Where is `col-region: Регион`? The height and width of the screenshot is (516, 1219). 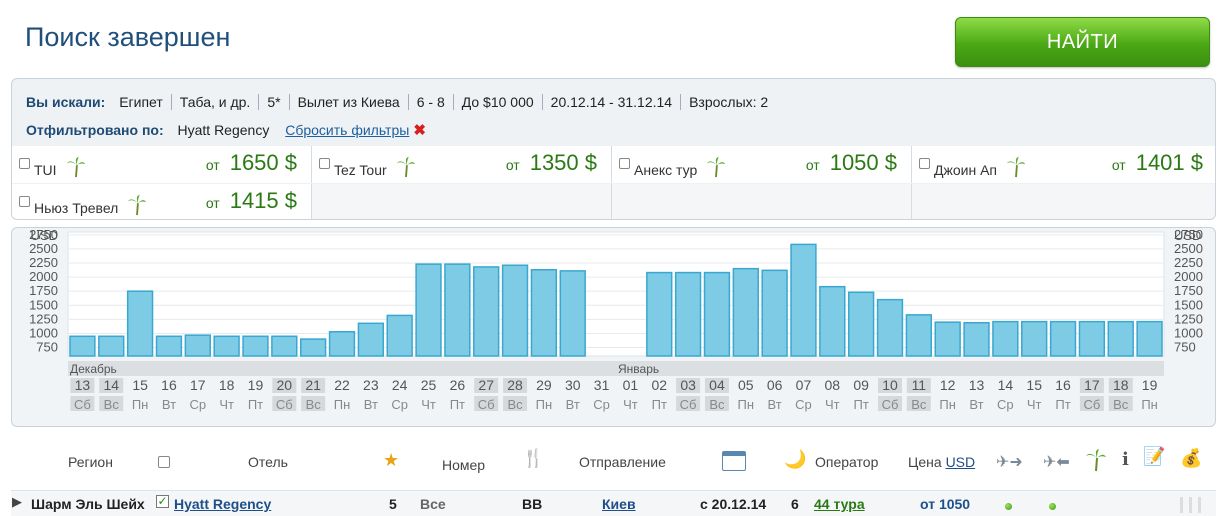 col-region: Регион is located at coordinates (90, 462).